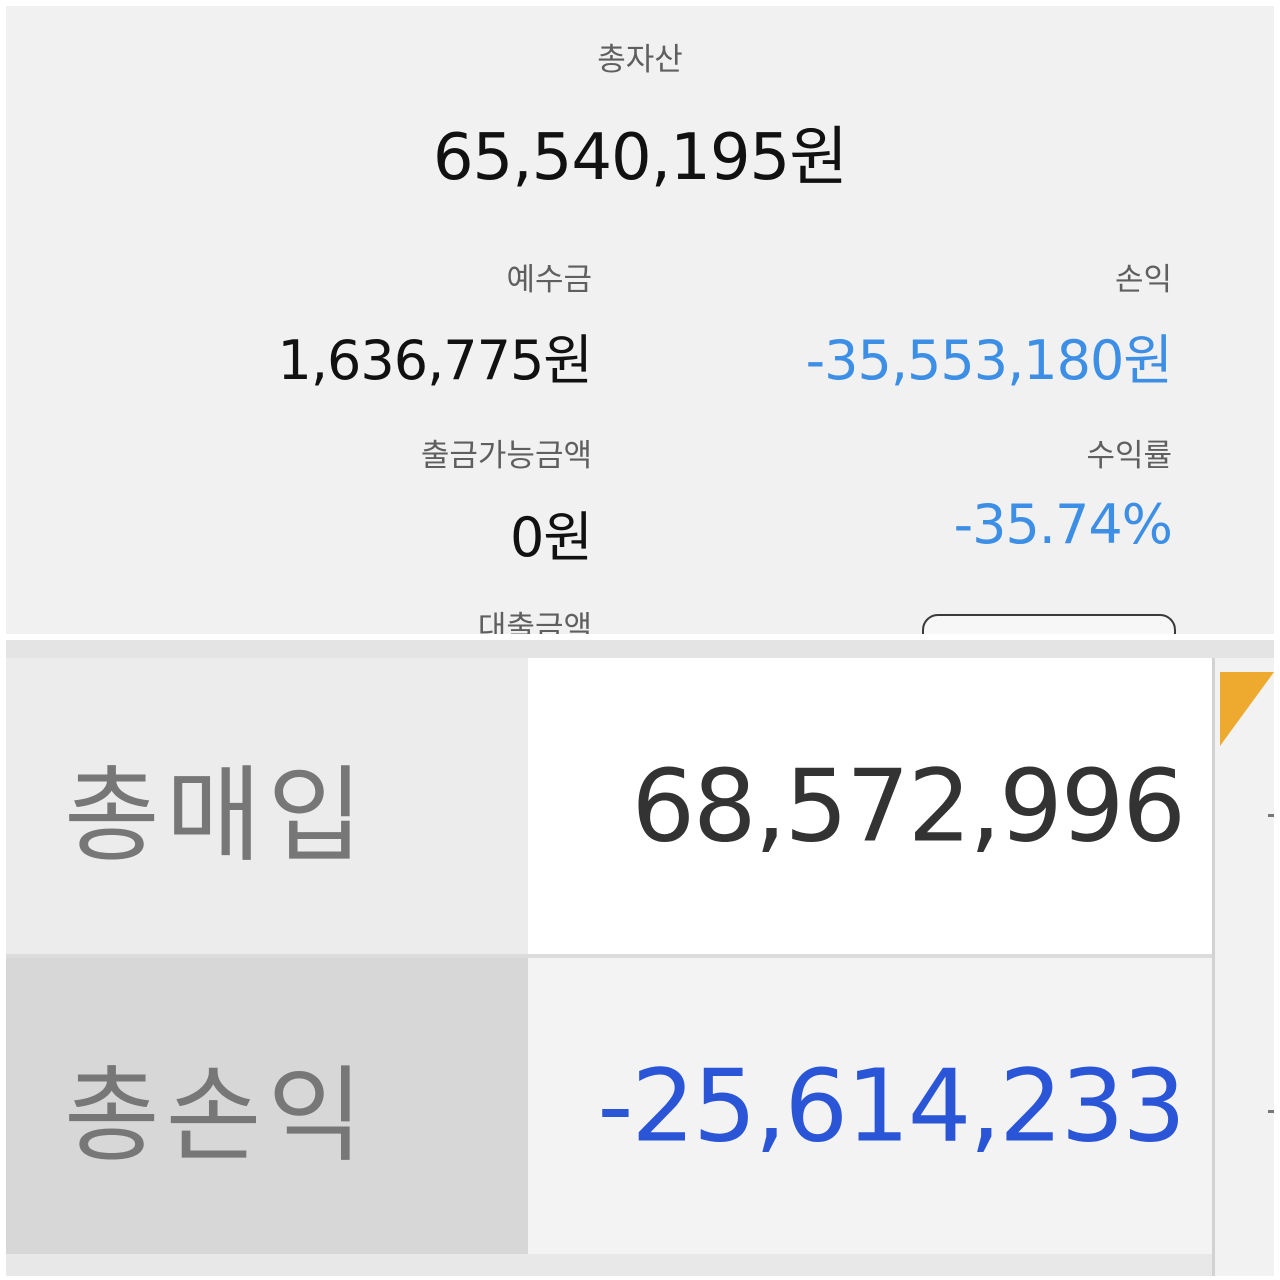 The width and height of the screenshot is (1280, 1280). I want to click on profit-loss-label: 손익, so click(1143, 280).